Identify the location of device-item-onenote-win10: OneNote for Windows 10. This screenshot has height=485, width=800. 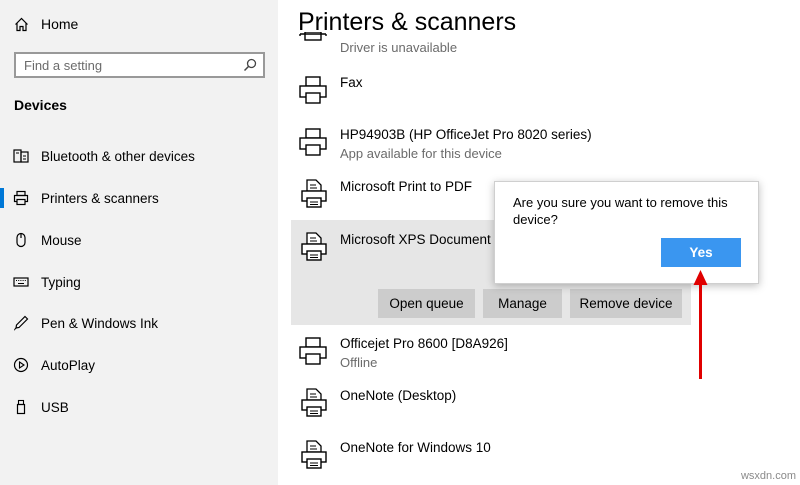
(498, 457).